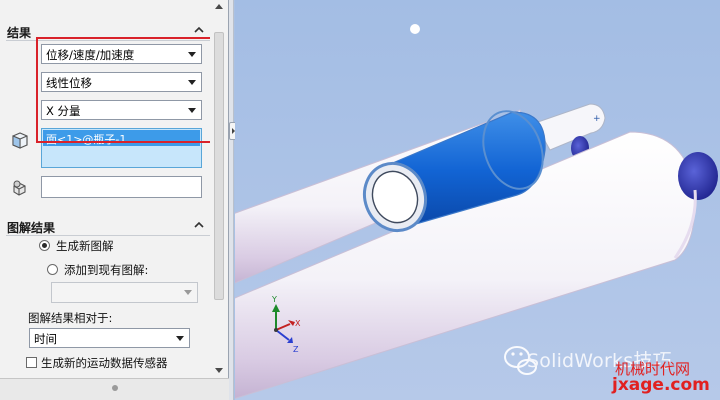 The width and height of the screenshot is (720, 400). Describe the element at coordinates (31, 228) in the screenshot. I see `plot-results-section-title: 图解结果` at that location.